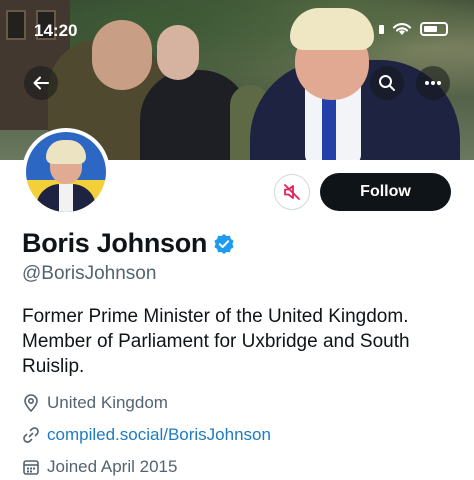 The image size is (474, 480). Describe the element at coordinates (89, 273) in the screenshot. I see `profile-handle: @BorisJohnson` at that location.